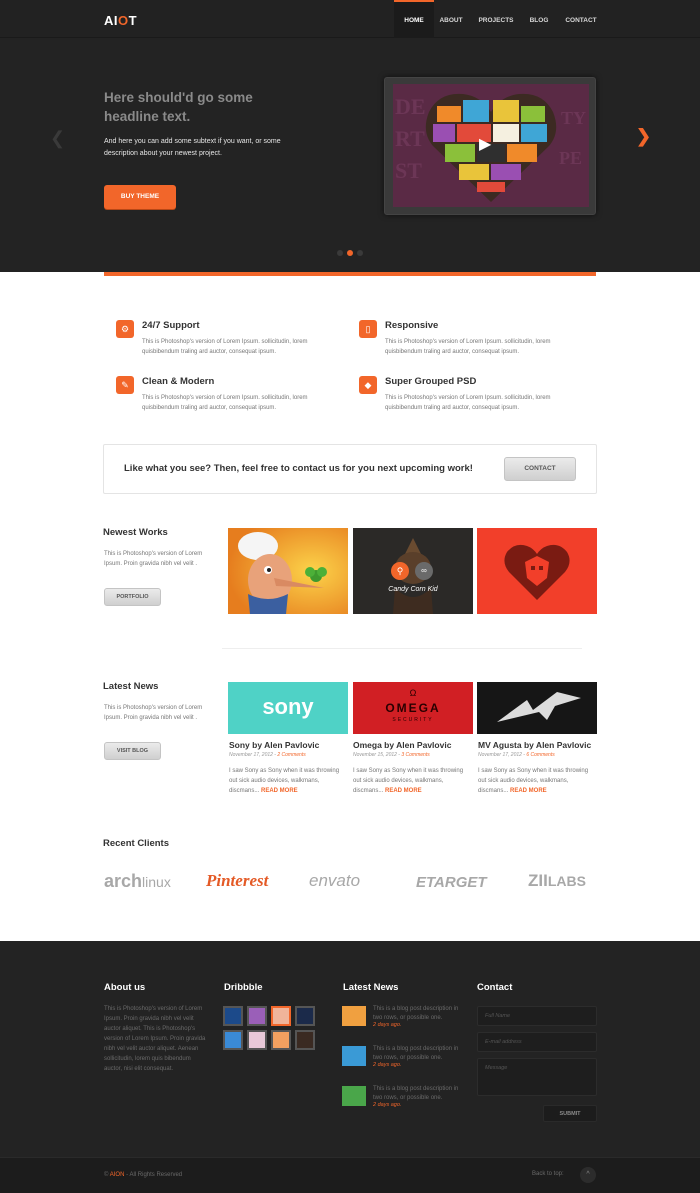 The width and height of the screenshot is (700, 1193). What do you see at coordinates (496, 19) in the screenshot?
I see `nav-projects: PROJECTS` at bounding box center [496, 19].